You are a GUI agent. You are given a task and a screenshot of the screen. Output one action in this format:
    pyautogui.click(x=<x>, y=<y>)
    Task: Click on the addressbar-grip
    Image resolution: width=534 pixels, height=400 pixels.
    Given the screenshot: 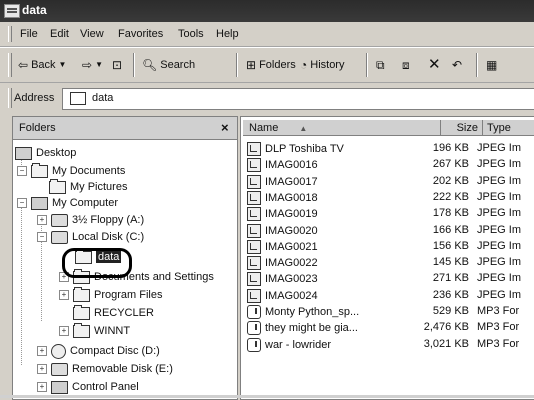 What is the action you would take?
    pyautogui.click(x=10, y=98)
    